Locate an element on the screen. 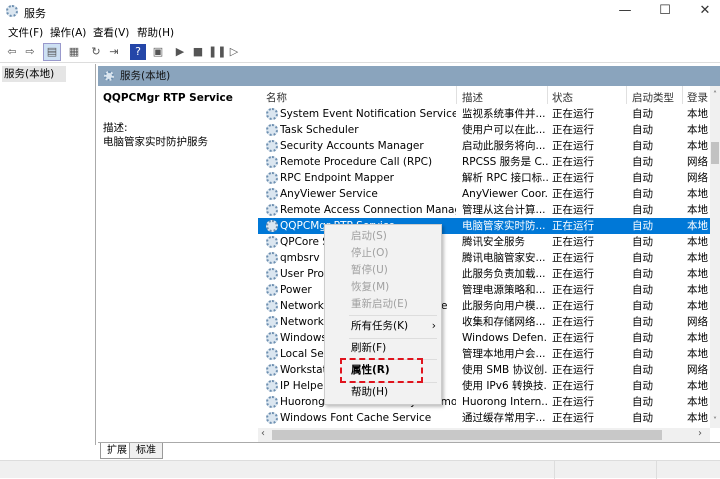  table-row: RPC Endpoint Mapper 解析 RPC 接口标... 正在运行 自动 网络 is located at coordinates (484, 178).